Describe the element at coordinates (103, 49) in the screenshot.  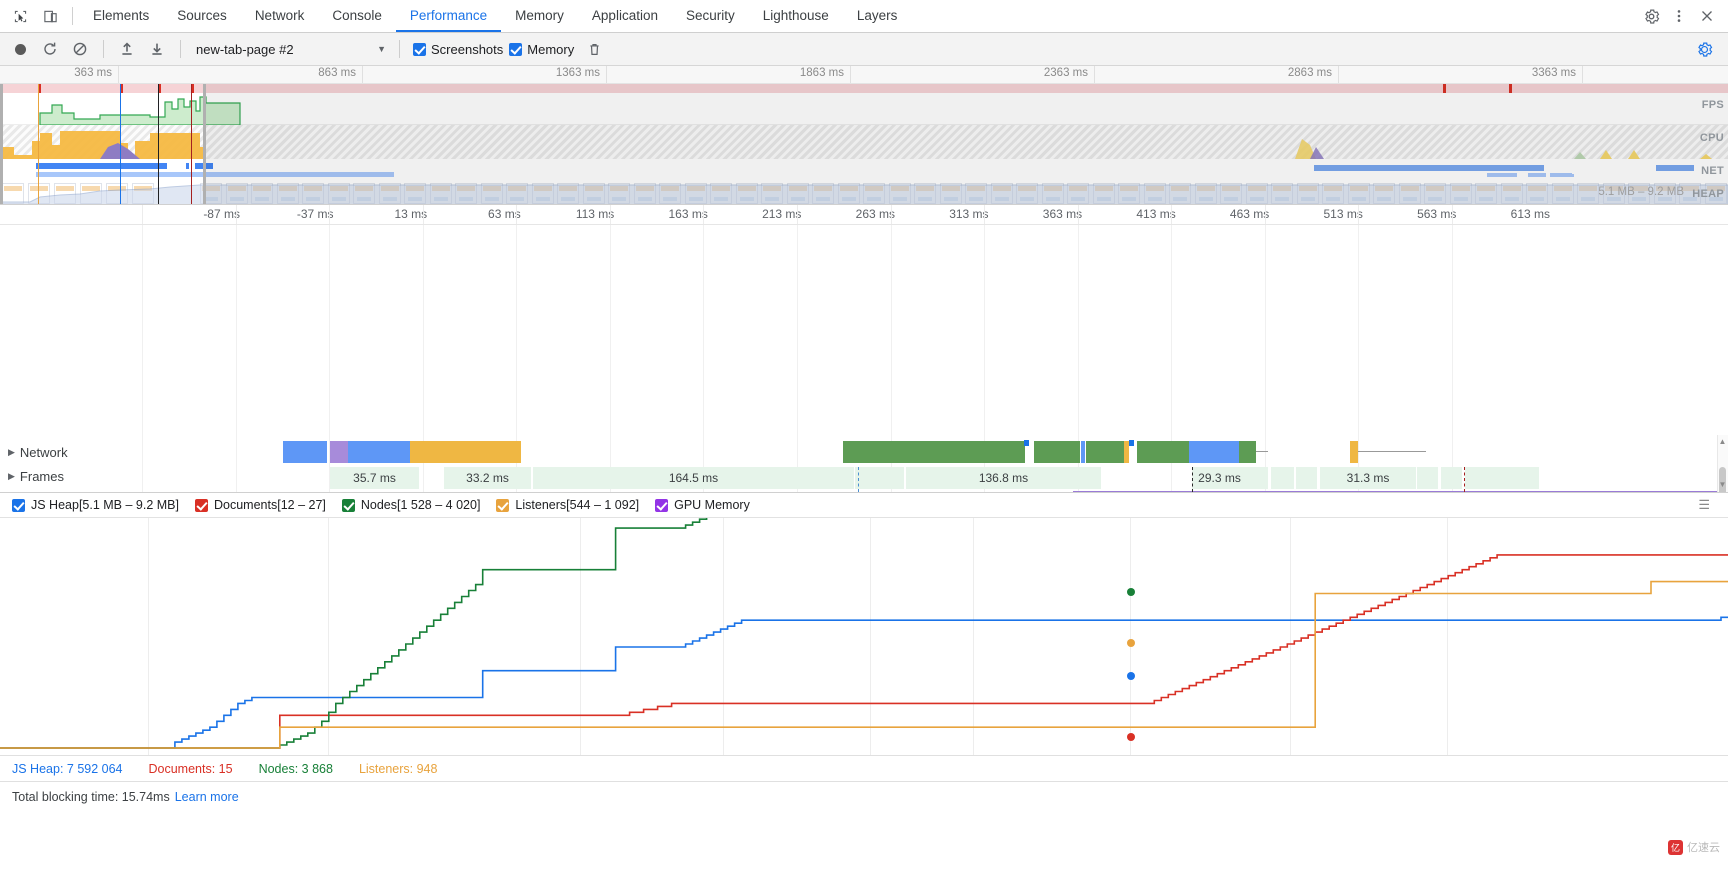
I see `toolbar-divider` at that location.